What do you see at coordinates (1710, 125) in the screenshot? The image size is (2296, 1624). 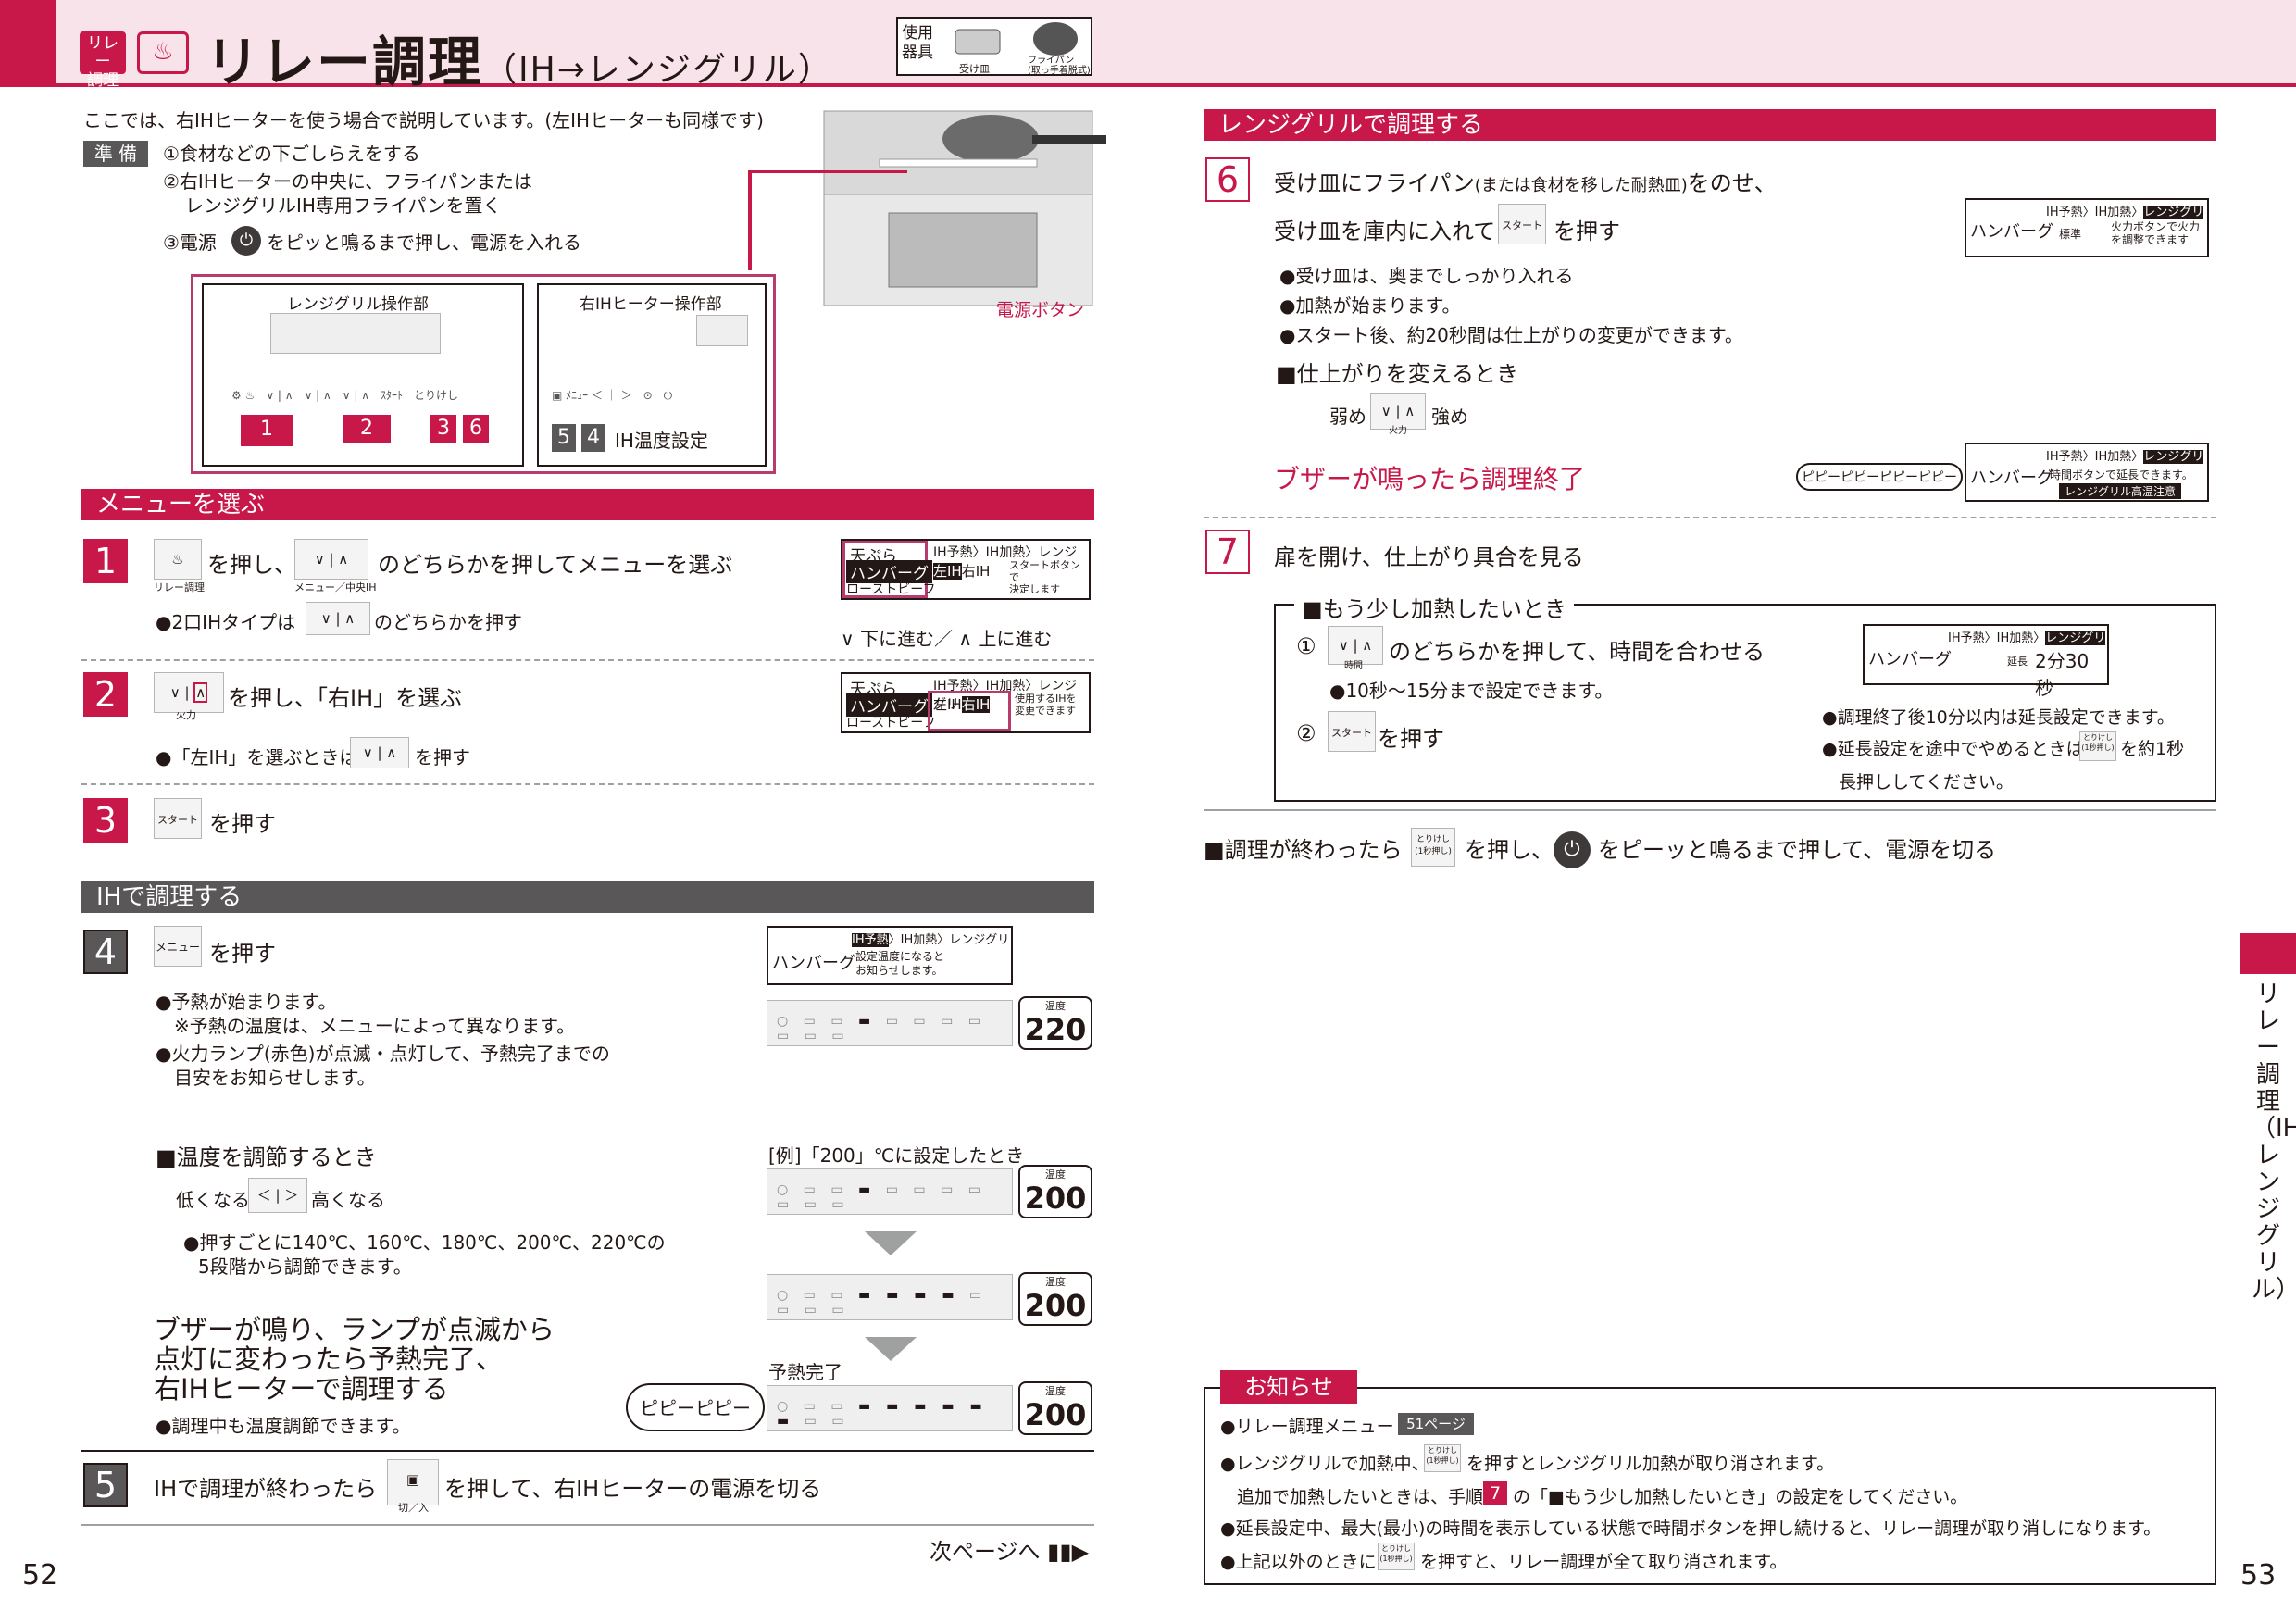 I see `section-cook-with-grill: レンジグリルで調理する` at bounding box center [1710, 125].